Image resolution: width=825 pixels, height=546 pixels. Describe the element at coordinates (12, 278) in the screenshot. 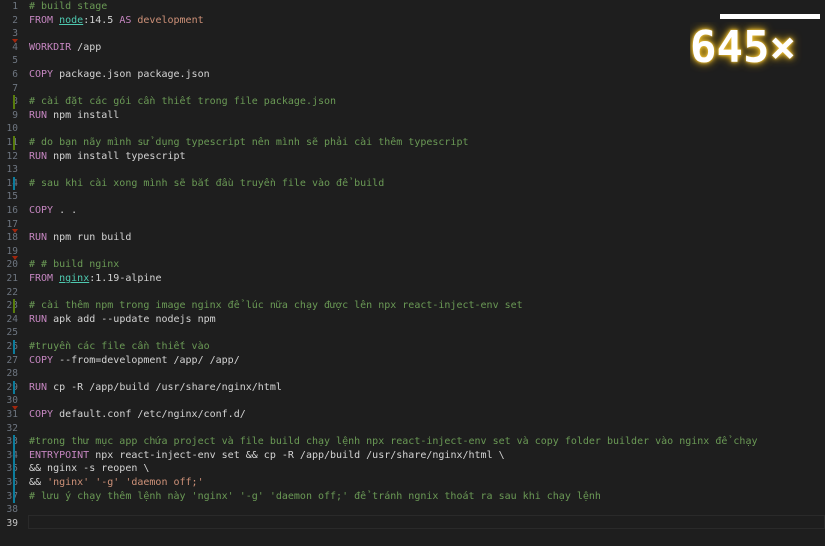

I see `line-number: 21` at that location.